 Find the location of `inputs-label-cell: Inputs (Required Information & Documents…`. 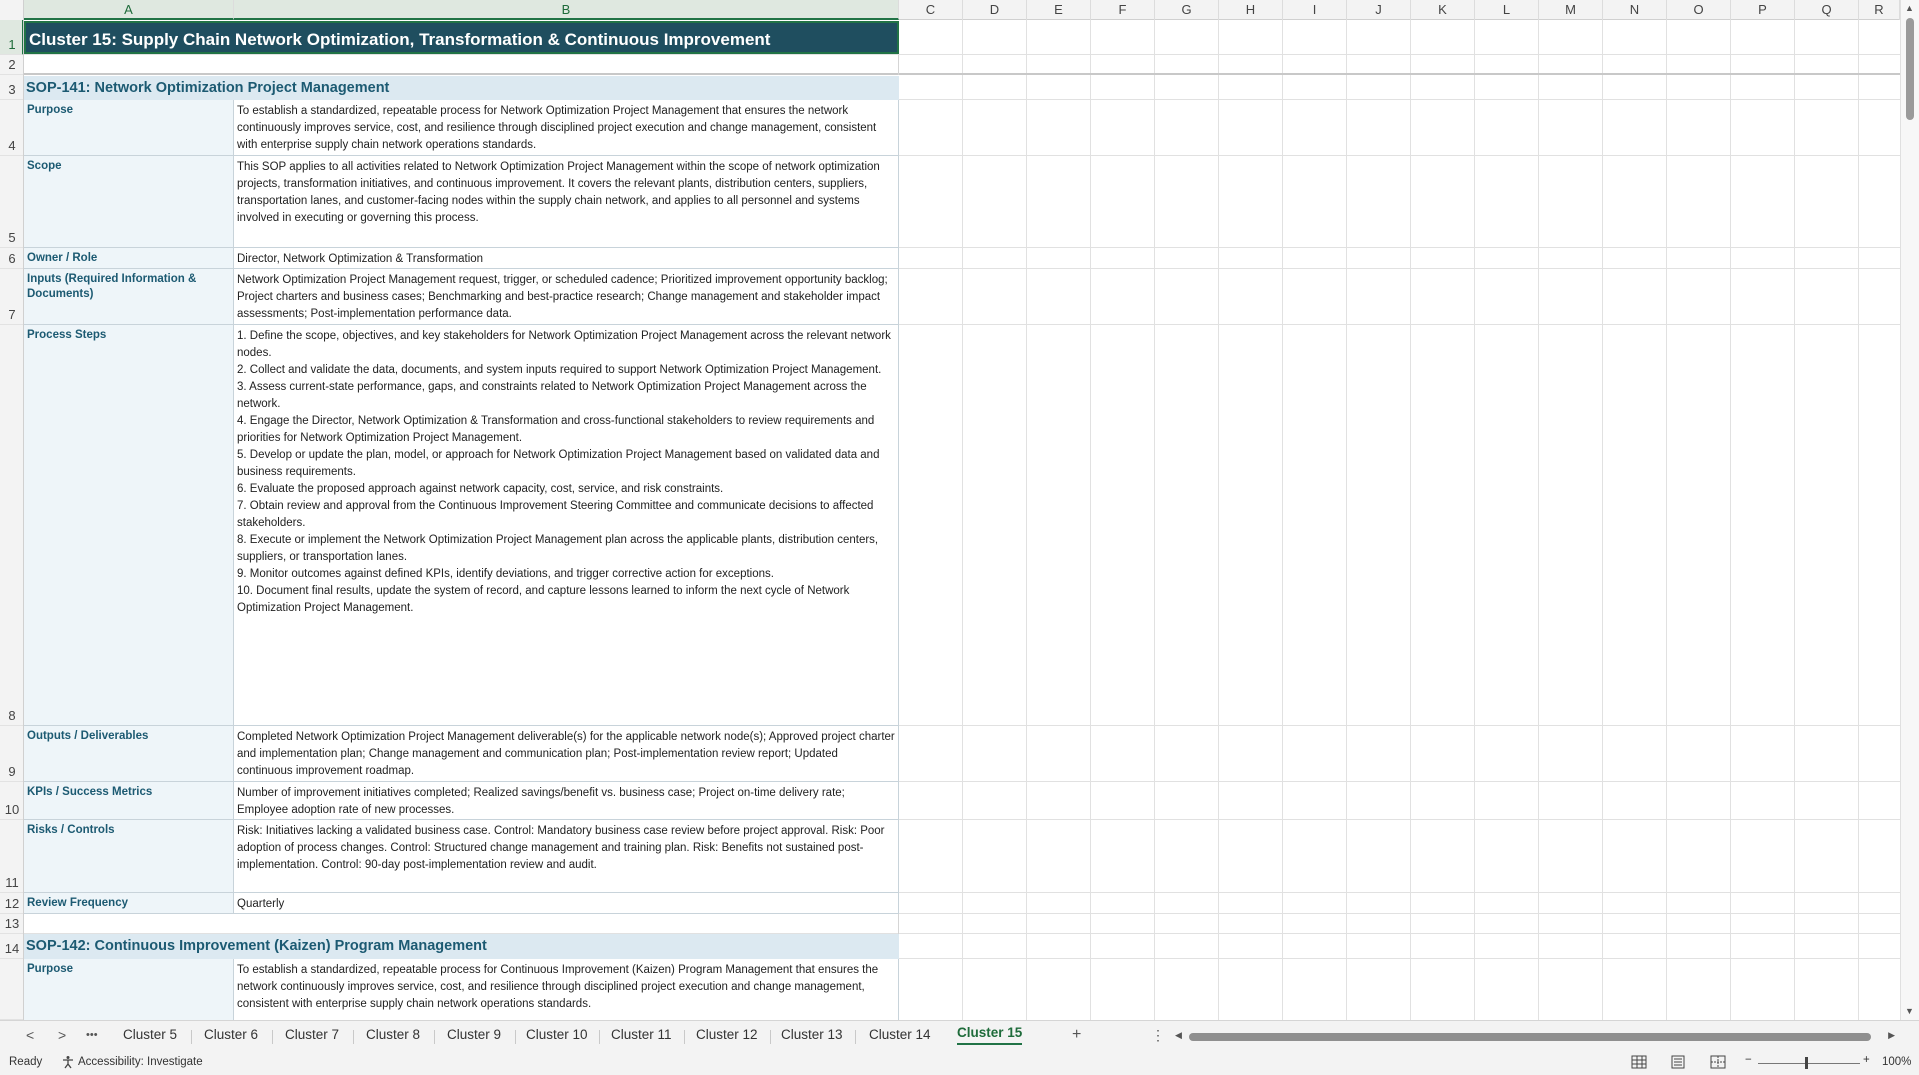

inputs-label-cell: Inputs (Required Information & Documents… is located at coordinates (129, 297).